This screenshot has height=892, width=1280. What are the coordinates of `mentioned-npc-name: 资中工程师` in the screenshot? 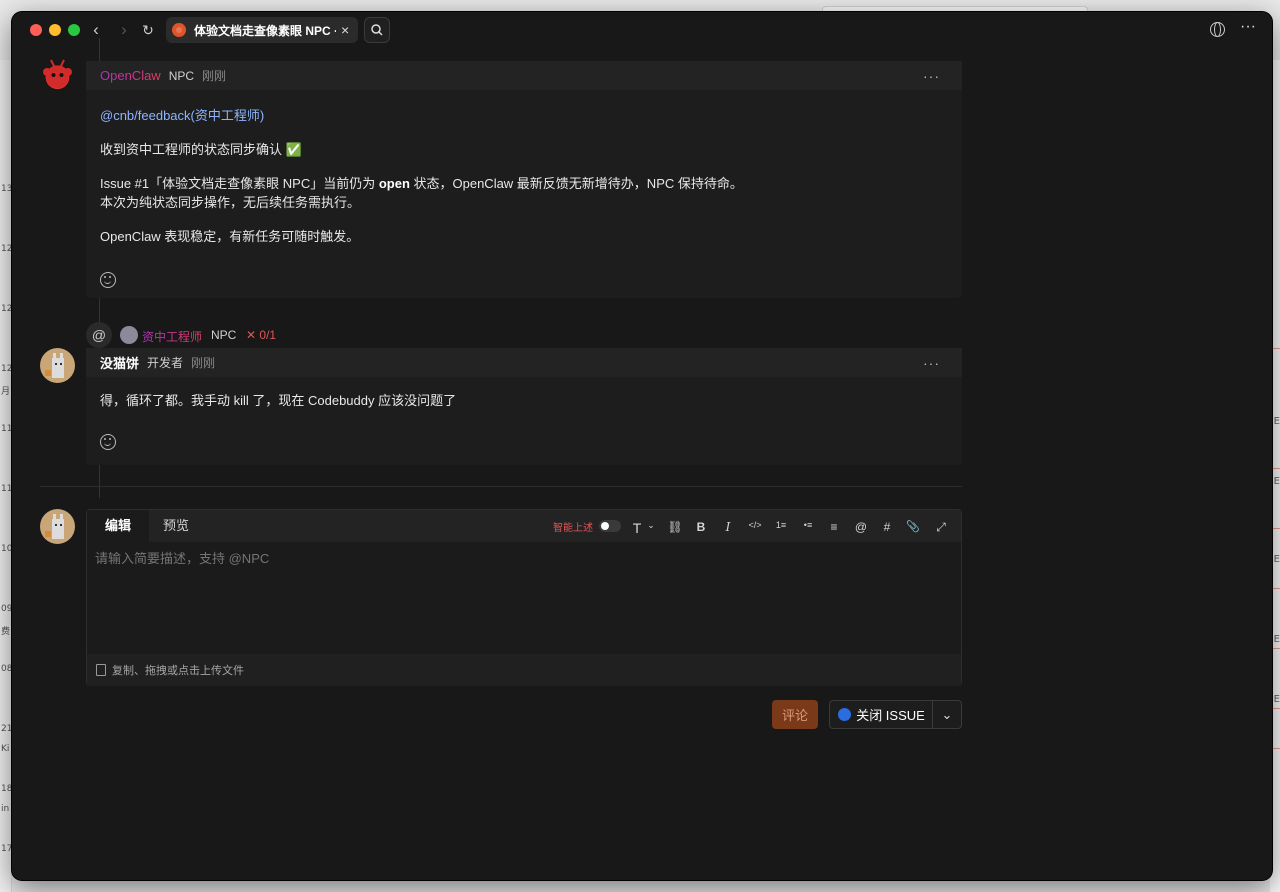 It's located at (172, 336).